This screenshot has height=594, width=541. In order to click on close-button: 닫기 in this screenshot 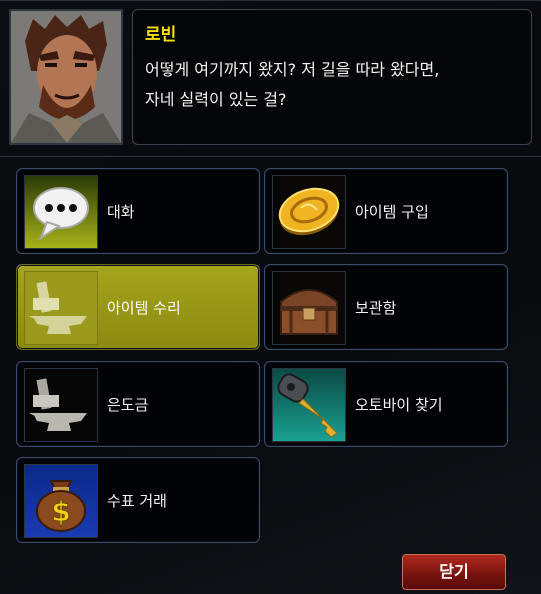, I will do `click(454, 572)`.